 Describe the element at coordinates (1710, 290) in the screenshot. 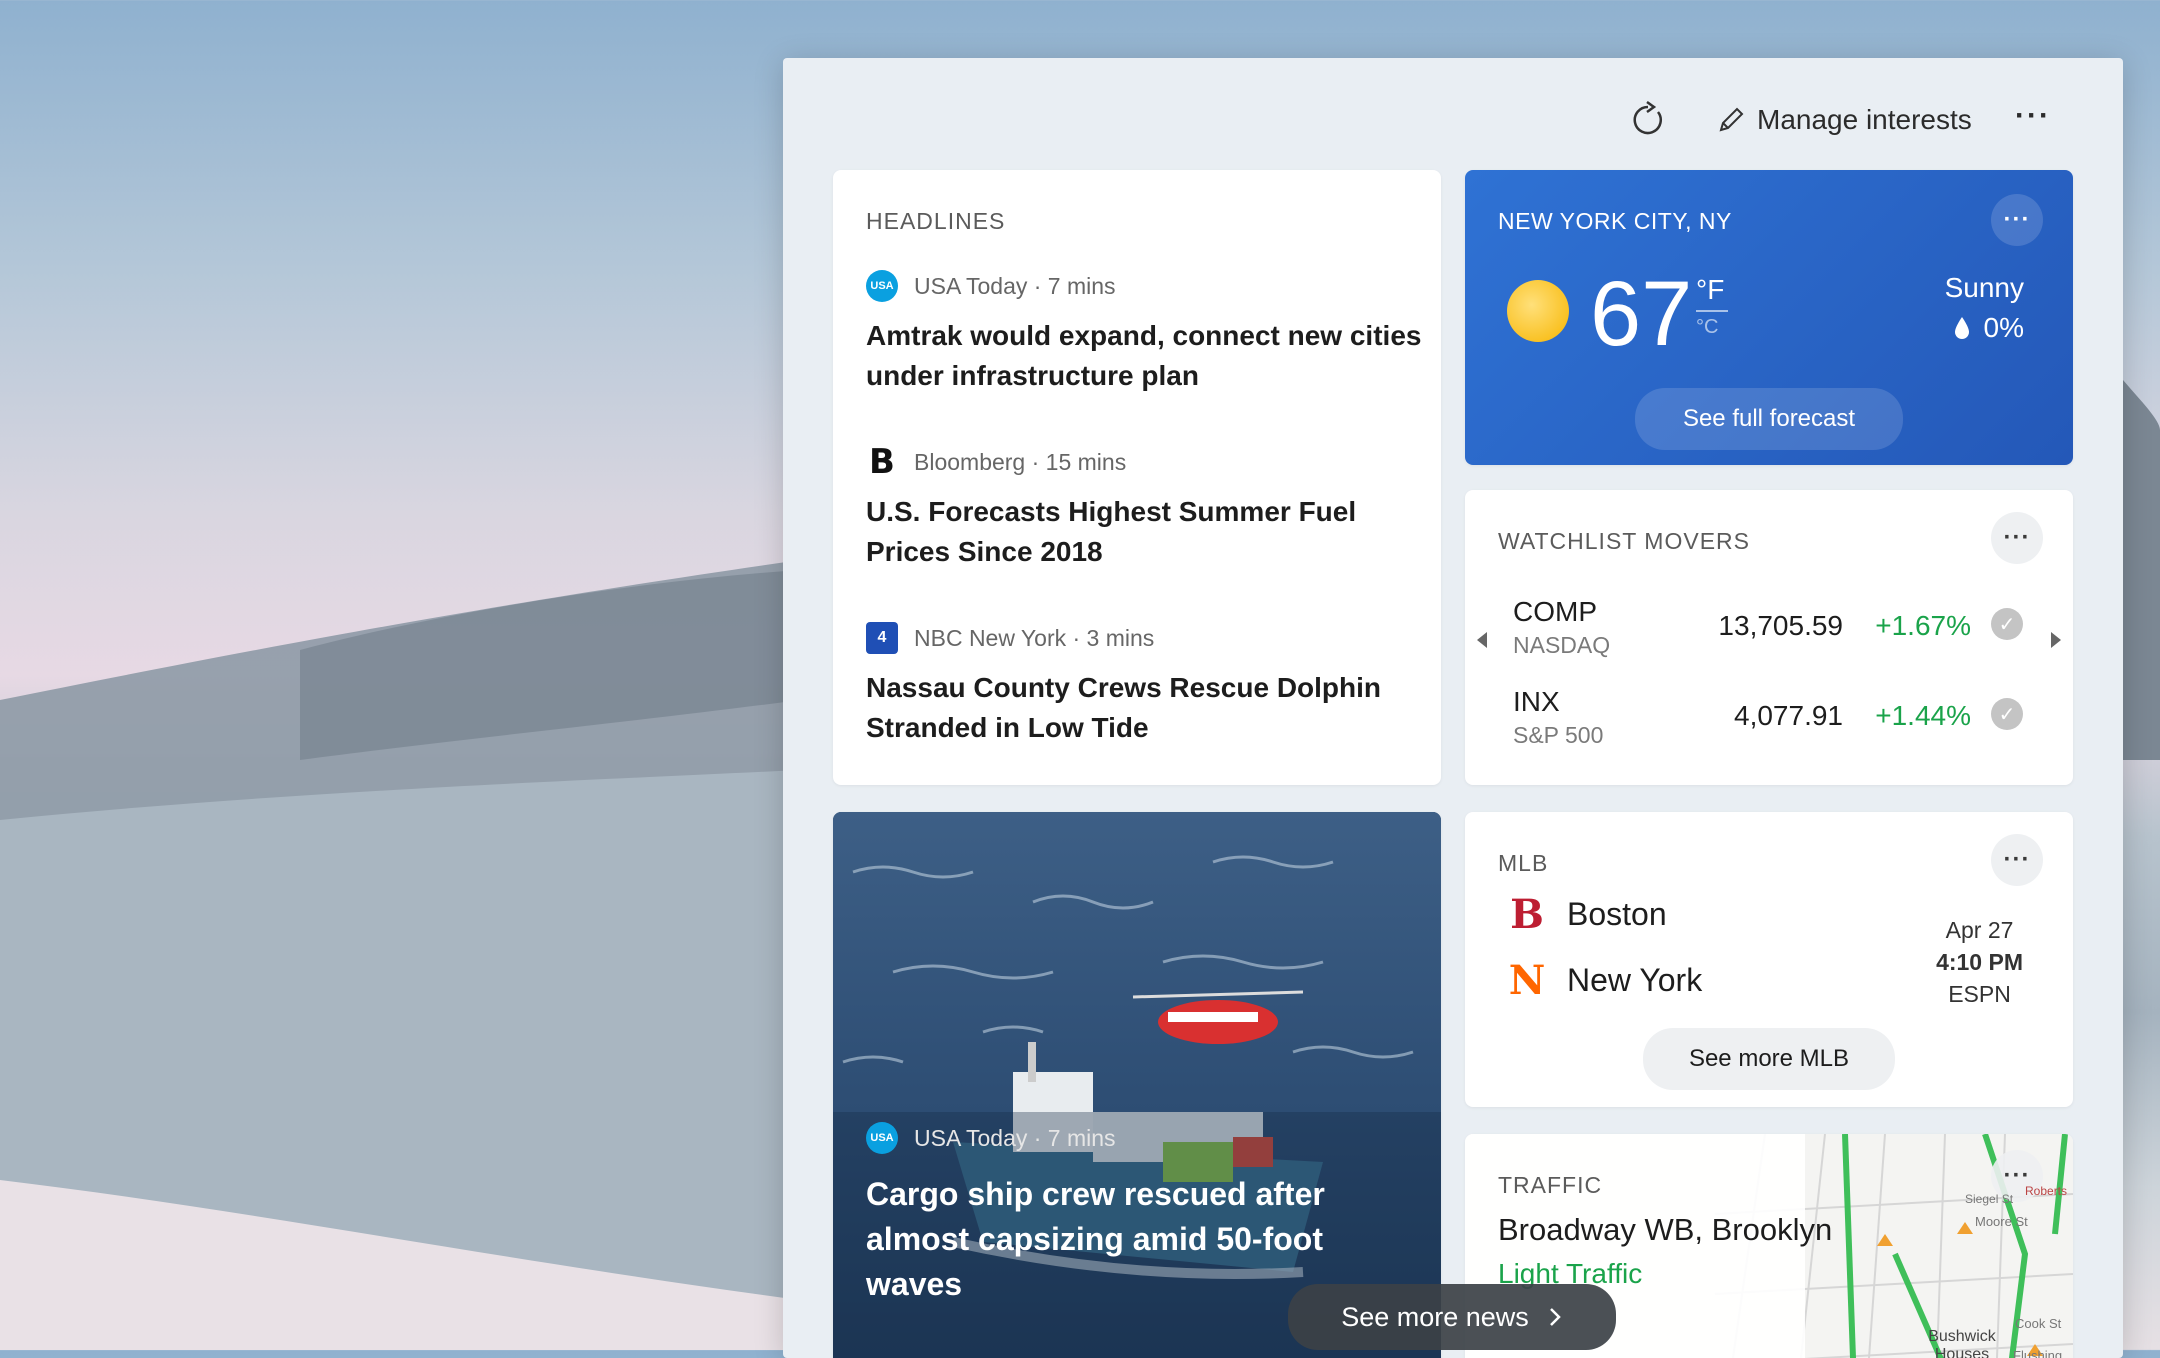

I see `unit-fahrenheit: °F` at that location.